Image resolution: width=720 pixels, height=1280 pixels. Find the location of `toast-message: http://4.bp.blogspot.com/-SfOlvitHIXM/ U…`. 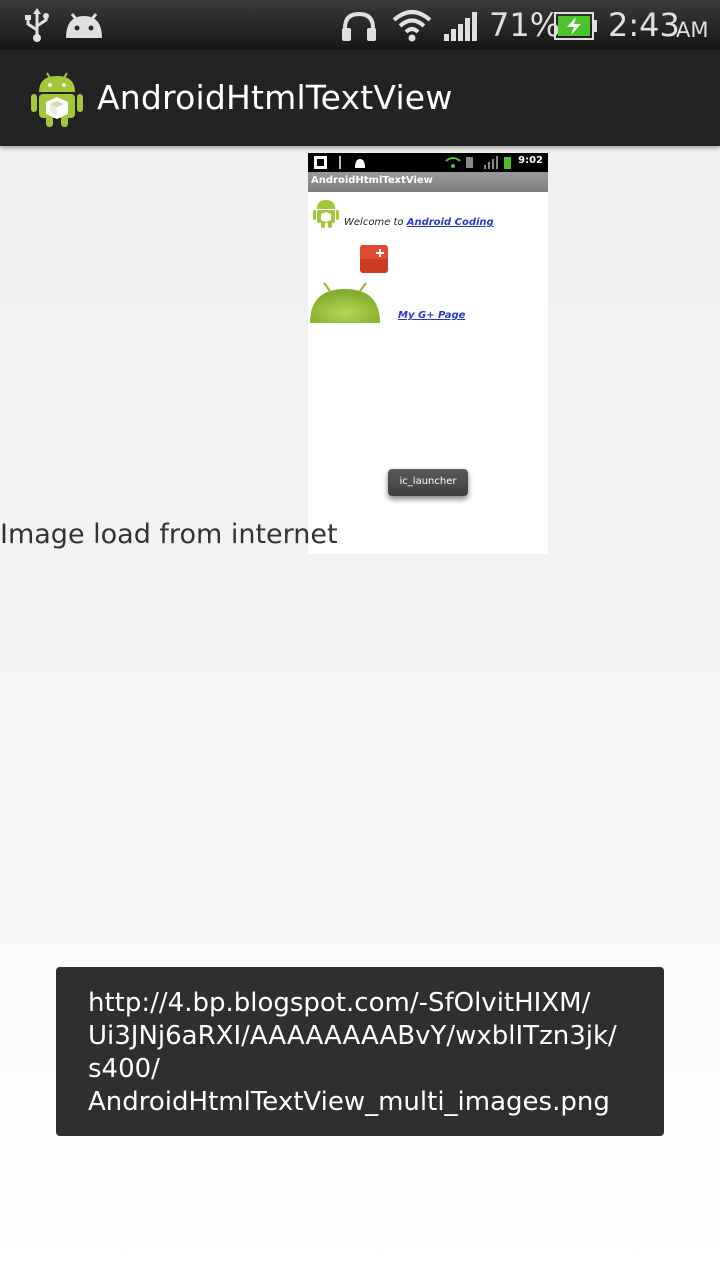

toast-message: http://4.bp.blogspot.com/-SfOlvitHIXM/ U… is located at coordinates (360, 1051).